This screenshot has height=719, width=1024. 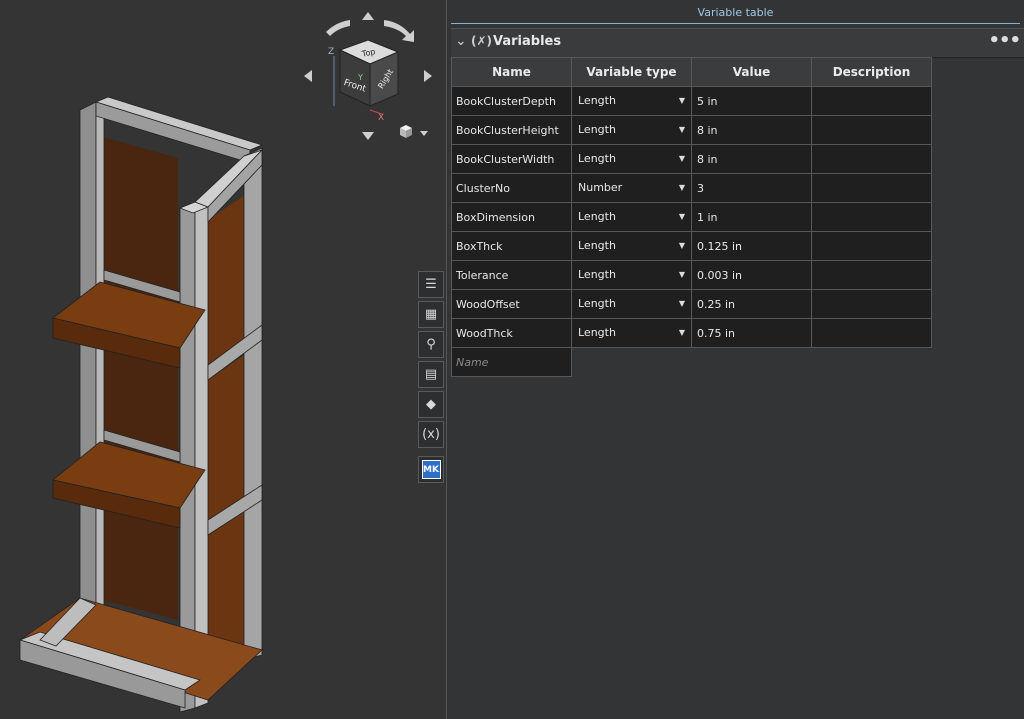 I want to click on table-row: BookClusterWidth Length ▼ 8 in, so click(x=691, y=159).